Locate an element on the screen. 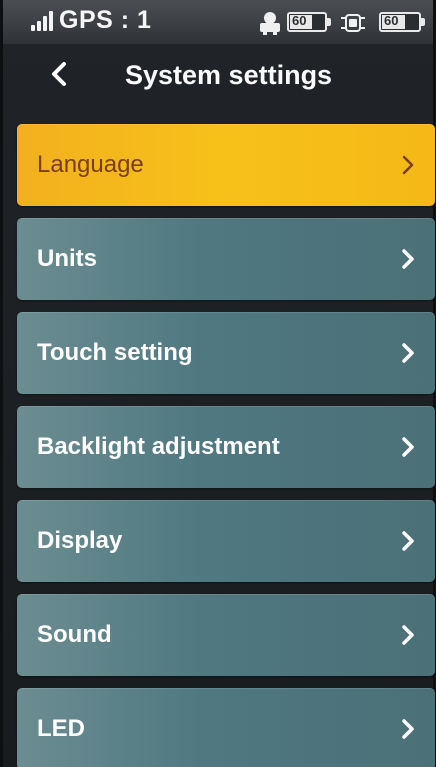 The width and height of the screenshot is (436, 767). back-button is located at coordinates (59, 74).